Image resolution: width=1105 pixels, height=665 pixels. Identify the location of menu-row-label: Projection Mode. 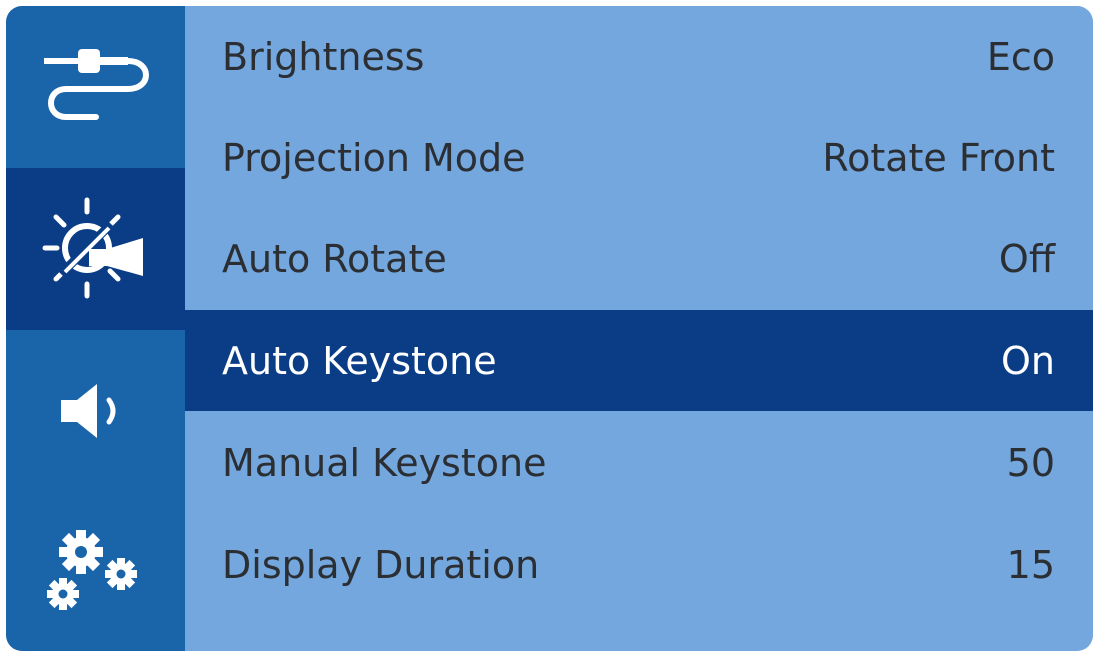
(374, 157).